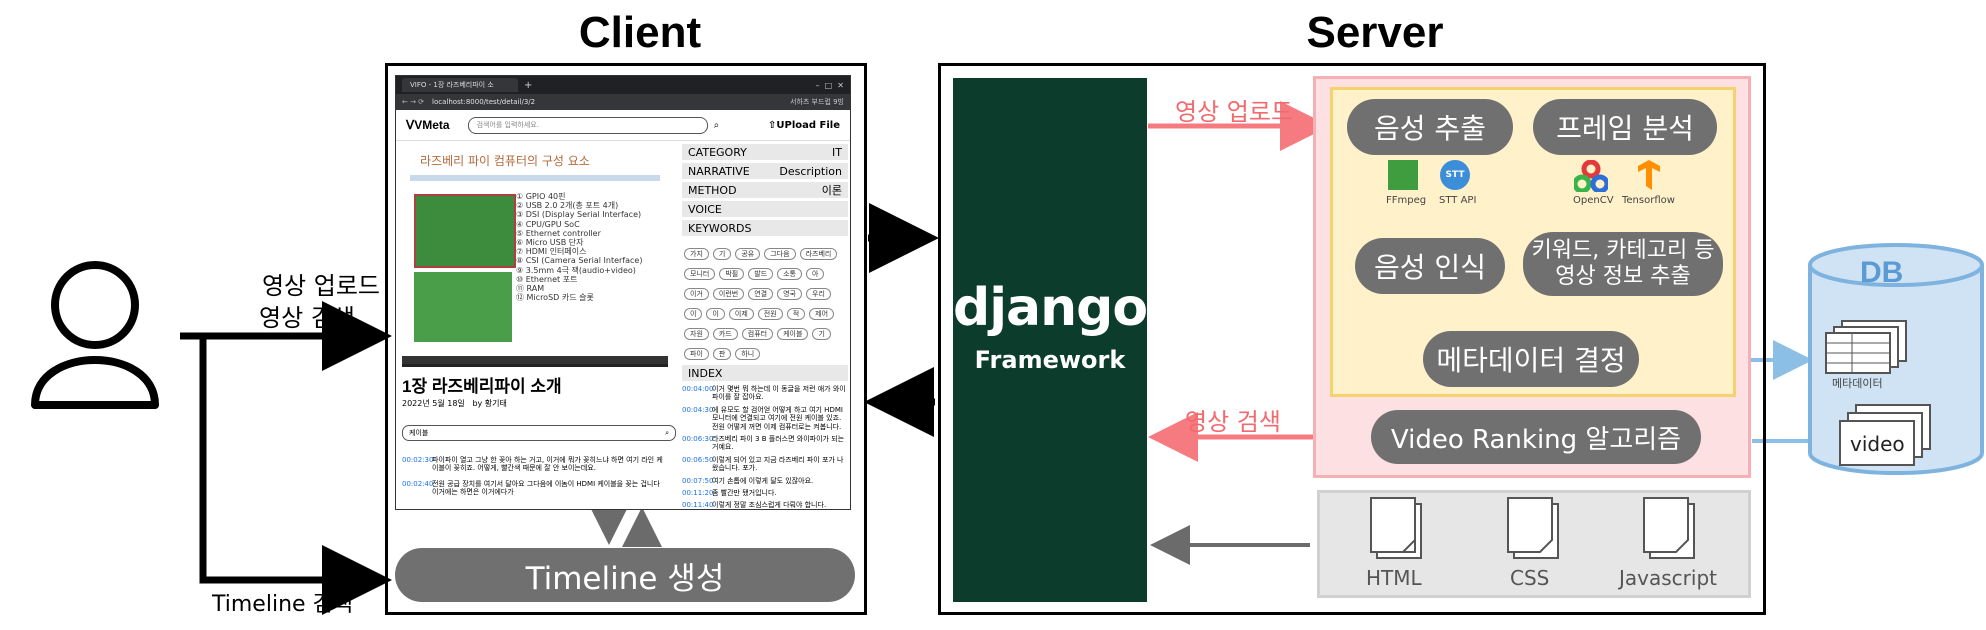 The image size is (1986, 630). I want to click on upload-file-button: ⇧UPload File, so click(804, 125).